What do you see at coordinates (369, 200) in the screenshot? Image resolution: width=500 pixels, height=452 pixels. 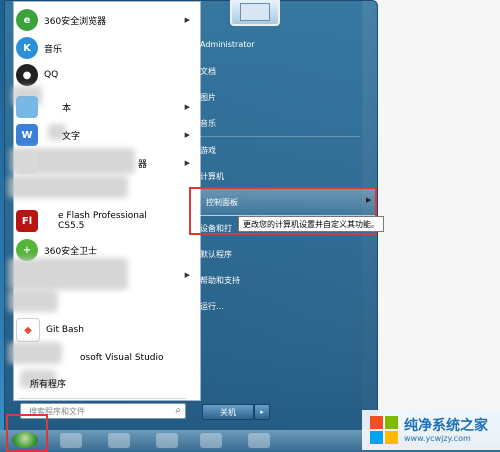 I see `chevron-right-icon: ▶` at bounding box center [369, 200].